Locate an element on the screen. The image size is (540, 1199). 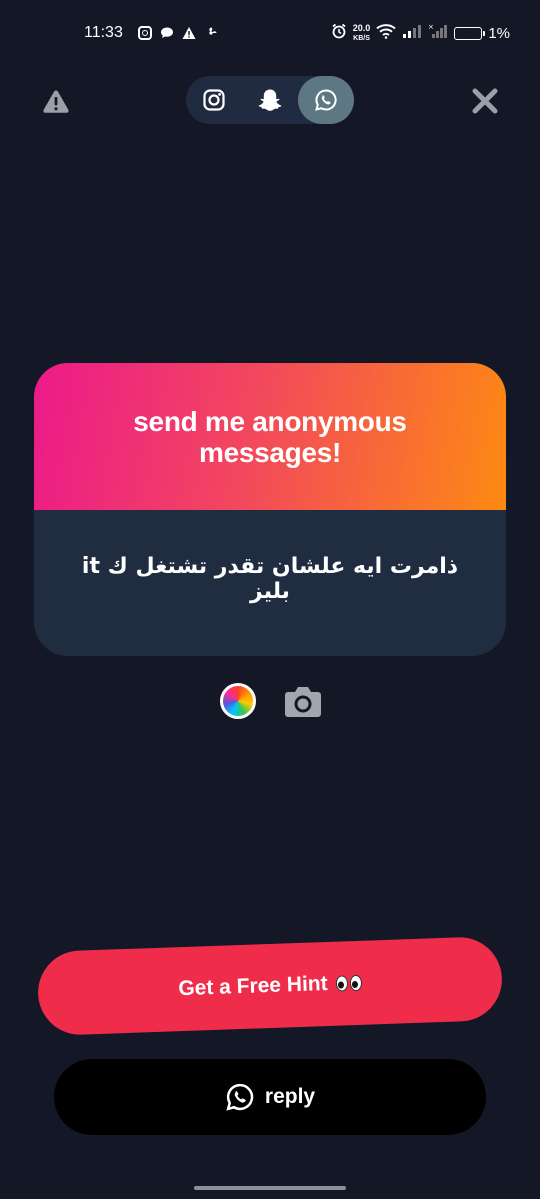
report-button is located at coordinates (56, 102).